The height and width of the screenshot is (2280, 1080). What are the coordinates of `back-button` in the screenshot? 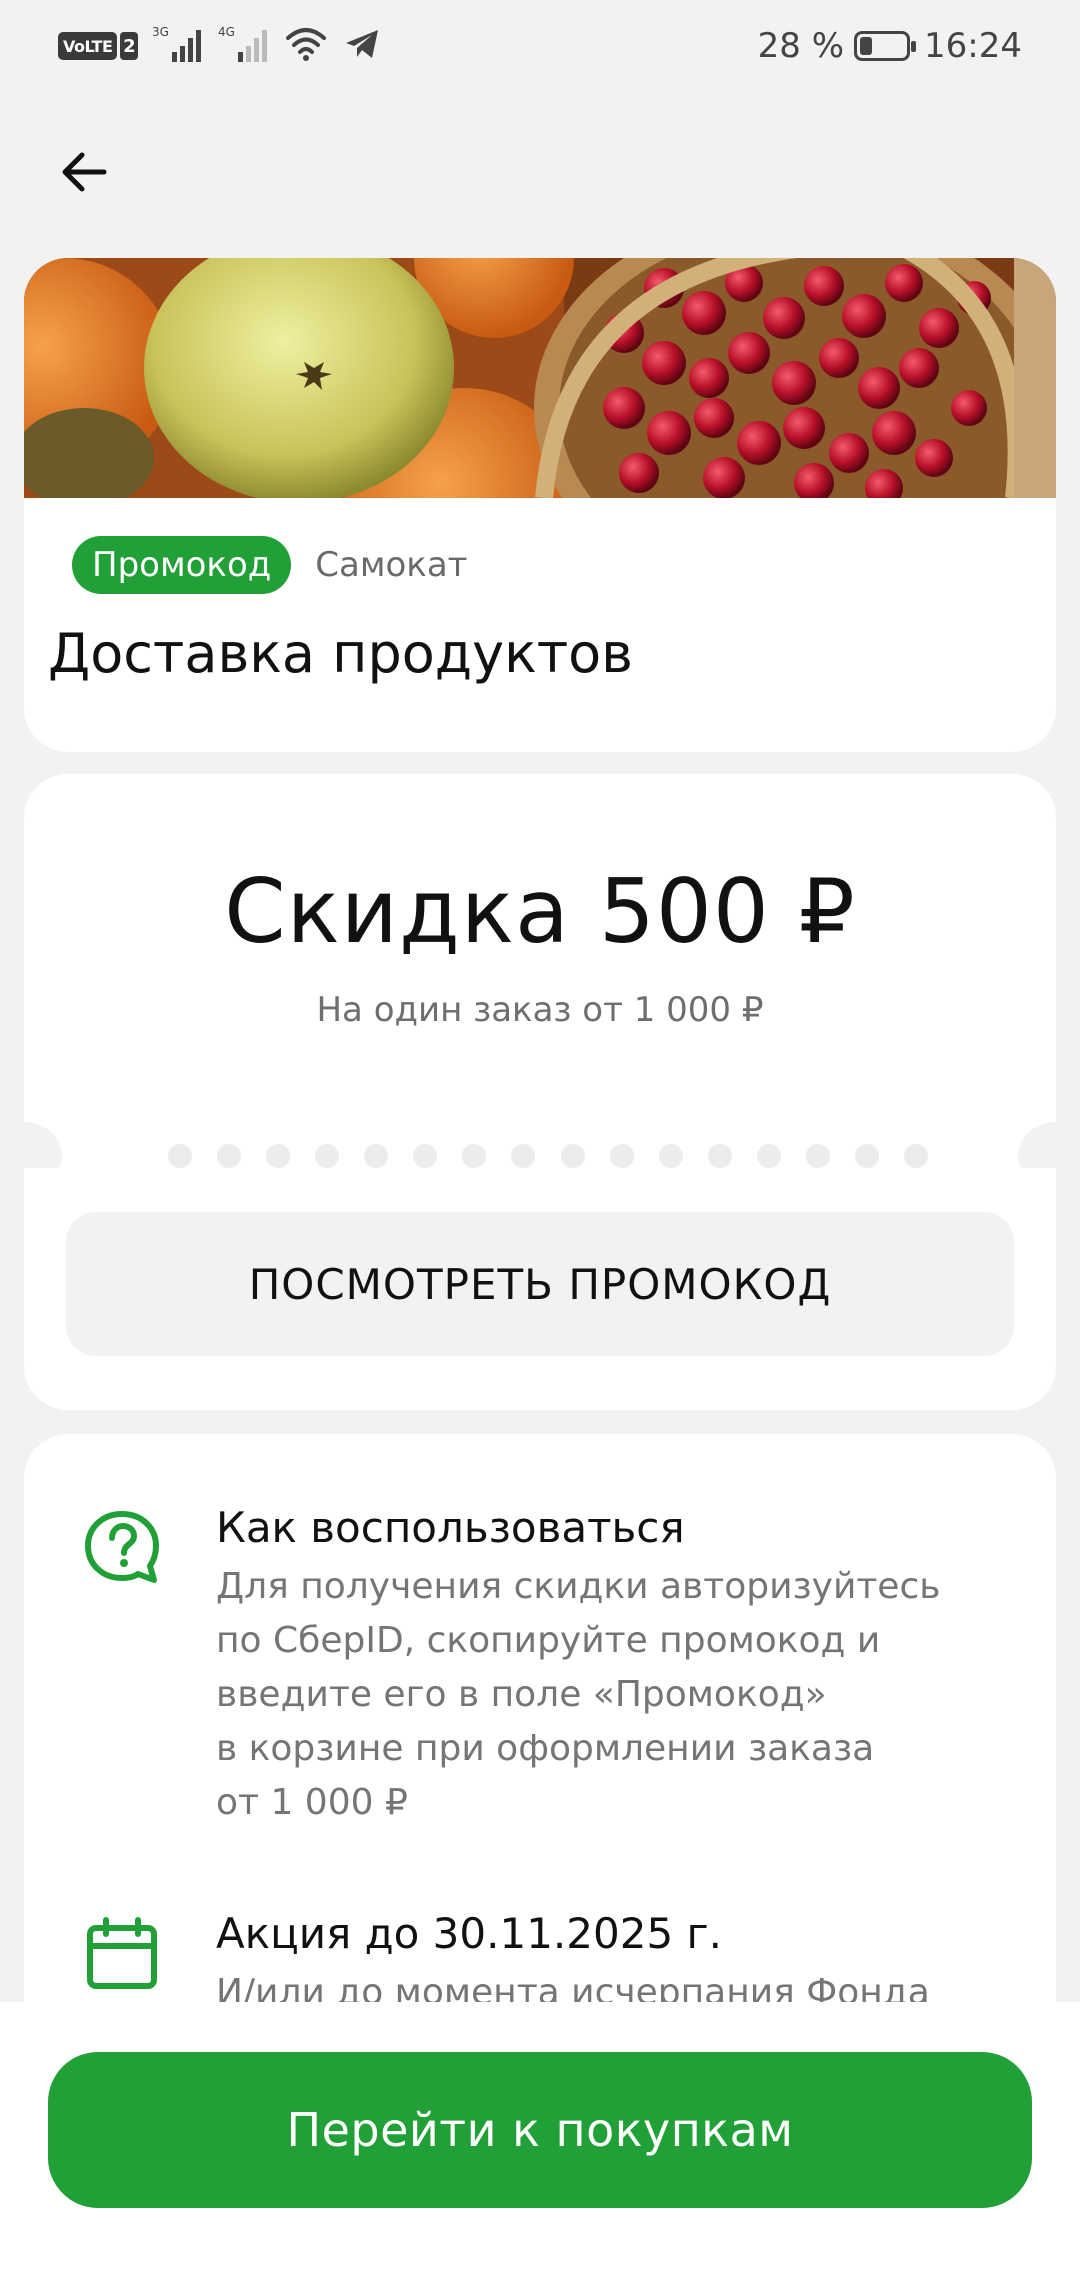 It's located at (84, 172).